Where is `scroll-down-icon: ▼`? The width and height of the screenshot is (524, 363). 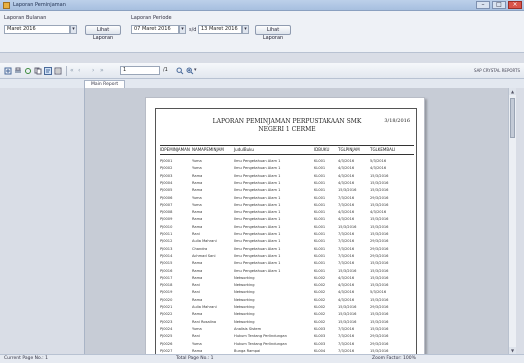 scroll-down-icon: ▼ is located at coordinates (512, 350).